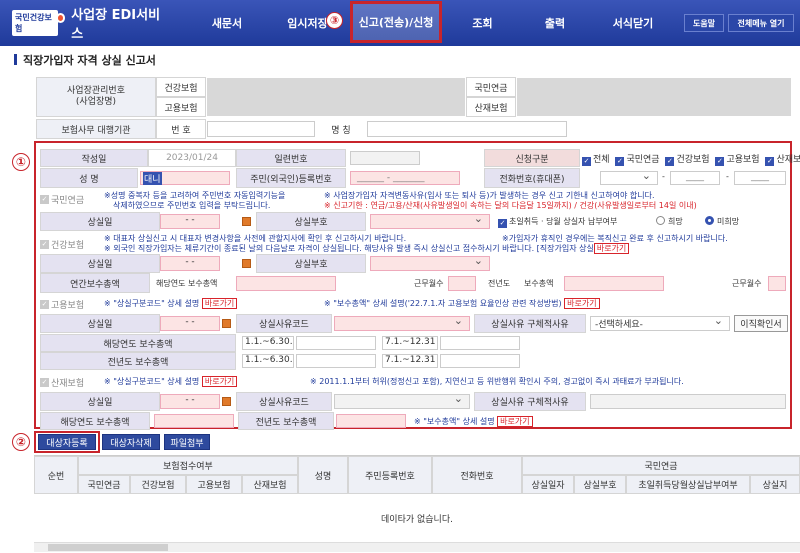  I want to click on menu-inquiry: 조회, so click(482, 23).